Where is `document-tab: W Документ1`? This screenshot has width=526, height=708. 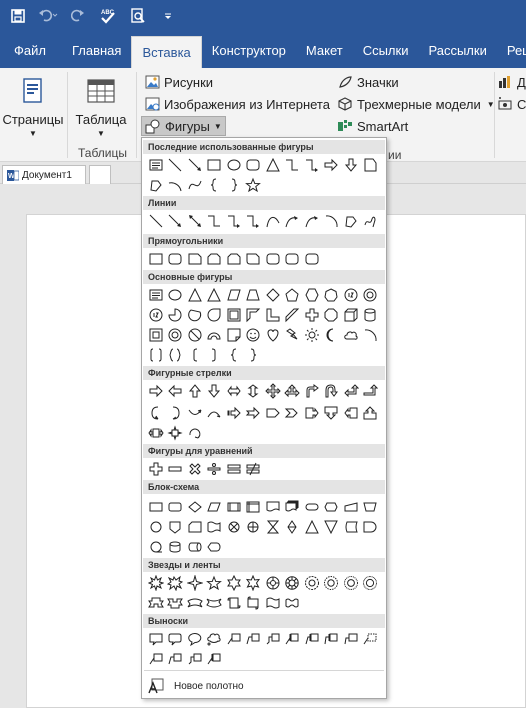 document-tab: W Документ1 is located at coordinates (44, 174).